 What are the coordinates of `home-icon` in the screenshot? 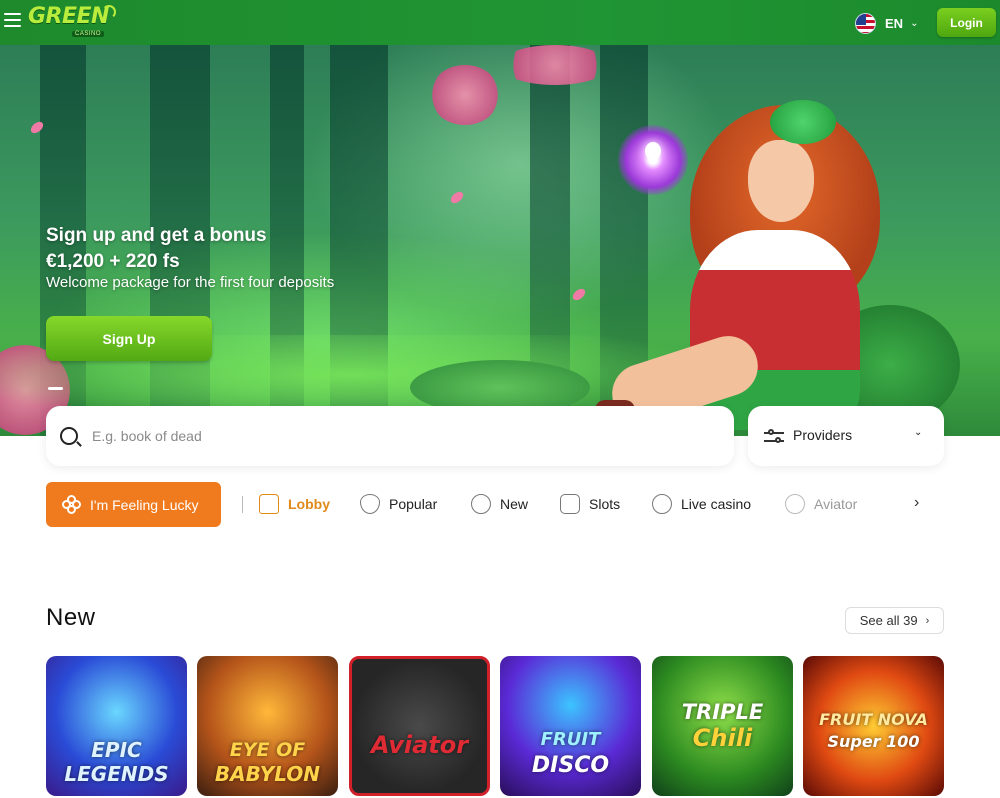 It's located at (269, 504).